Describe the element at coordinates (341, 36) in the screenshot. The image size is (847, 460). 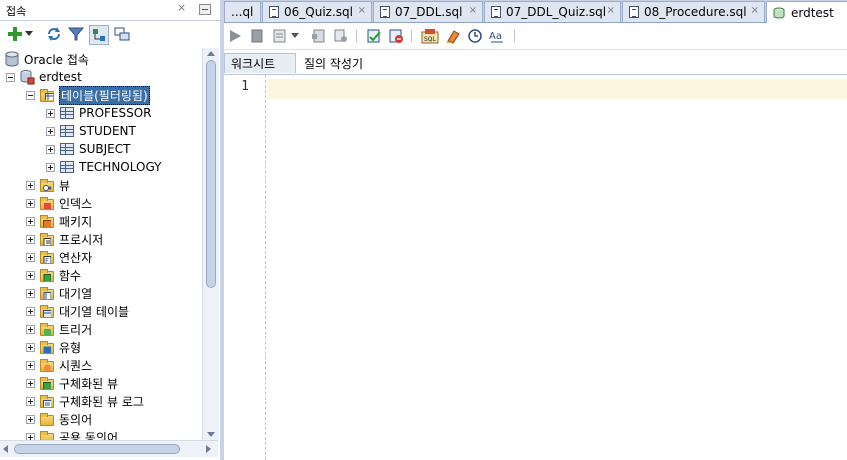
I see `sql-tuning-icon` at that location.